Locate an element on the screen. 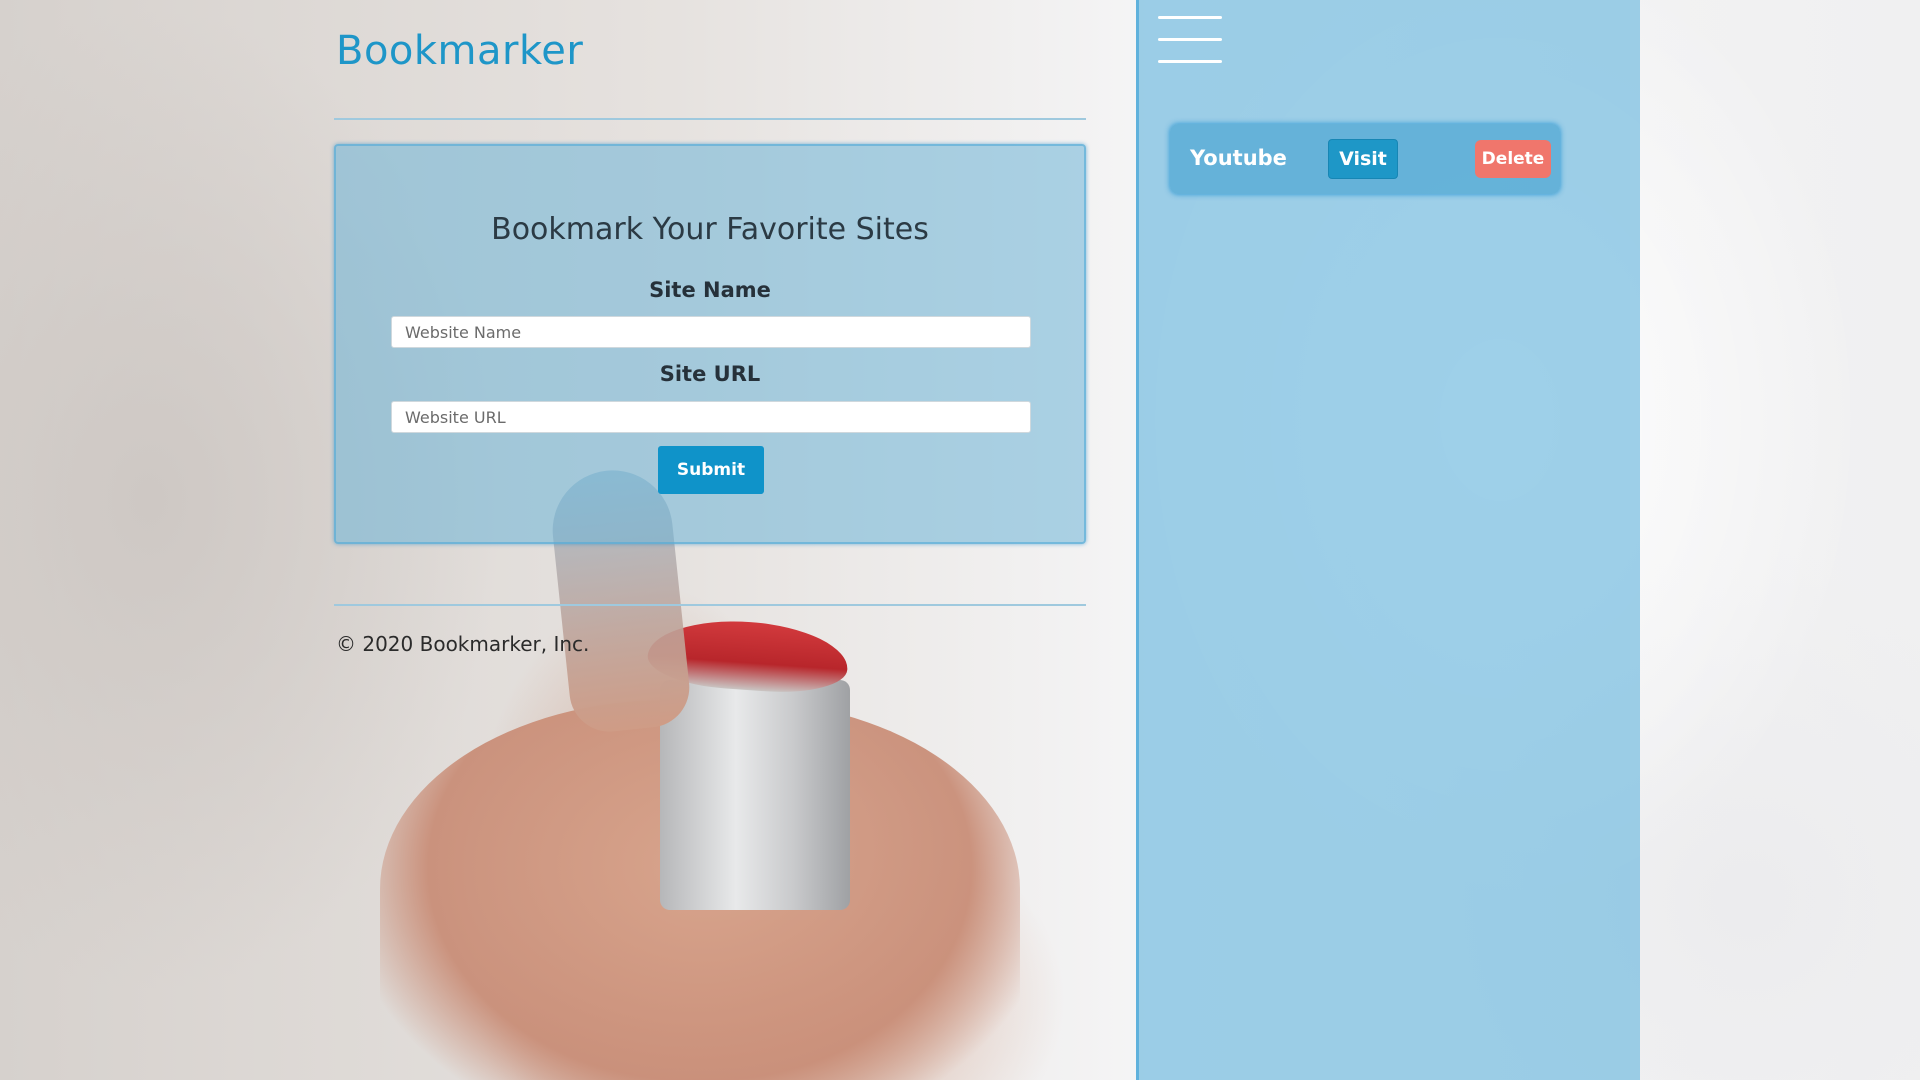 This screenshot has height=1080, width=1920. site-name-label: Site Name is located at coordinates (710, 290).